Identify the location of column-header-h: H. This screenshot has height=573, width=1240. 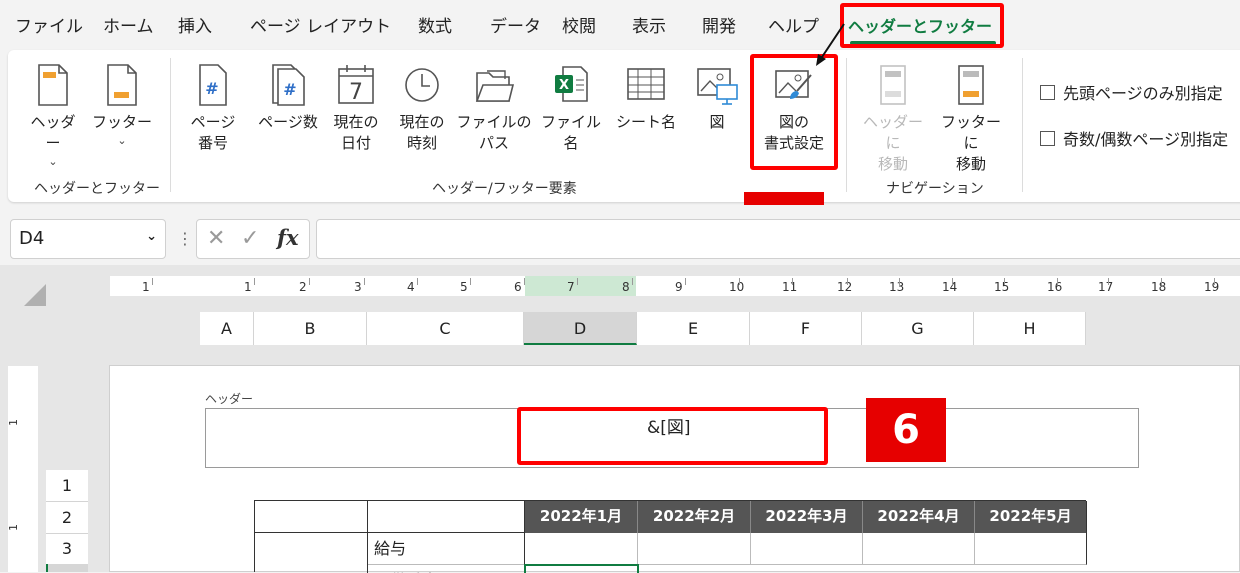
(1030, 328).